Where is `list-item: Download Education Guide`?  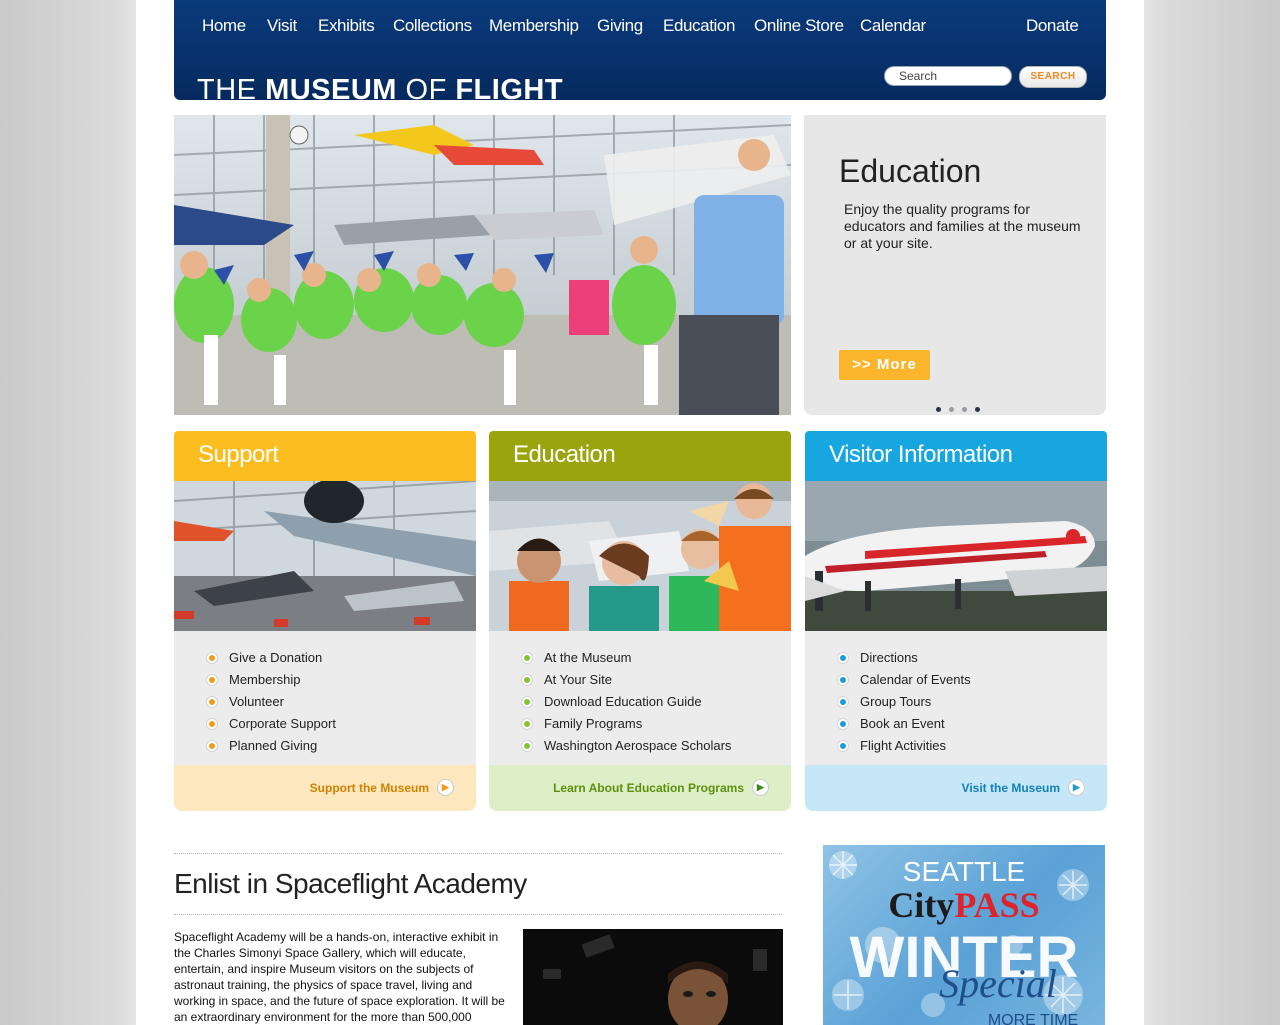
list-item: Download Education Guide is located at coordinates (655, 702).